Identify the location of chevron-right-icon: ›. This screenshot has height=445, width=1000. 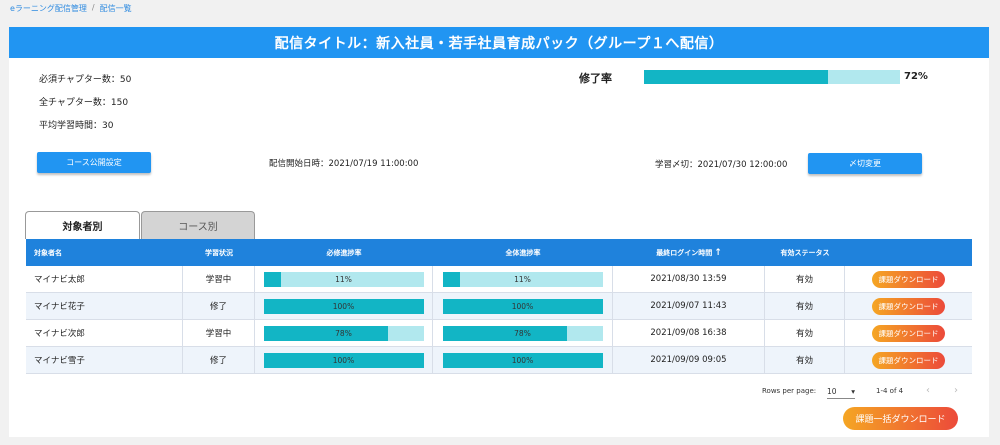
(956, 390).